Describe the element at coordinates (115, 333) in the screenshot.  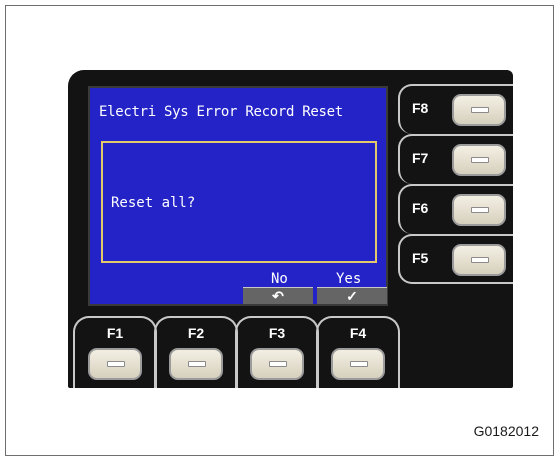
I see `f1-label: F1` at that location.